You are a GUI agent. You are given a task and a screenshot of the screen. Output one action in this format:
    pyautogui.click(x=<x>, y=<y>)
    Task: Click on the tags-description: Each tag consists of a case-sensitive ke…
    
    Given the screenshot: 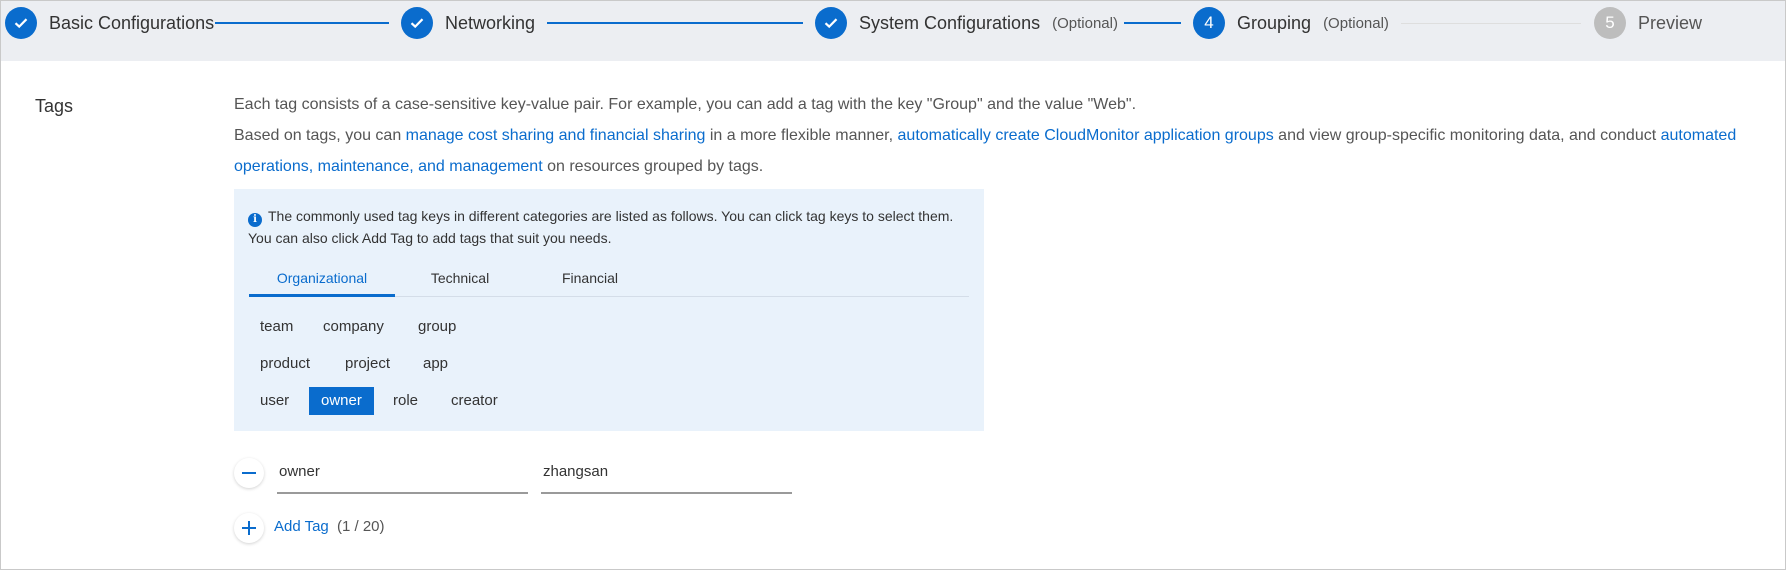 What is the action you would take?
    pyautogui.click(x=1004, y=135)
    